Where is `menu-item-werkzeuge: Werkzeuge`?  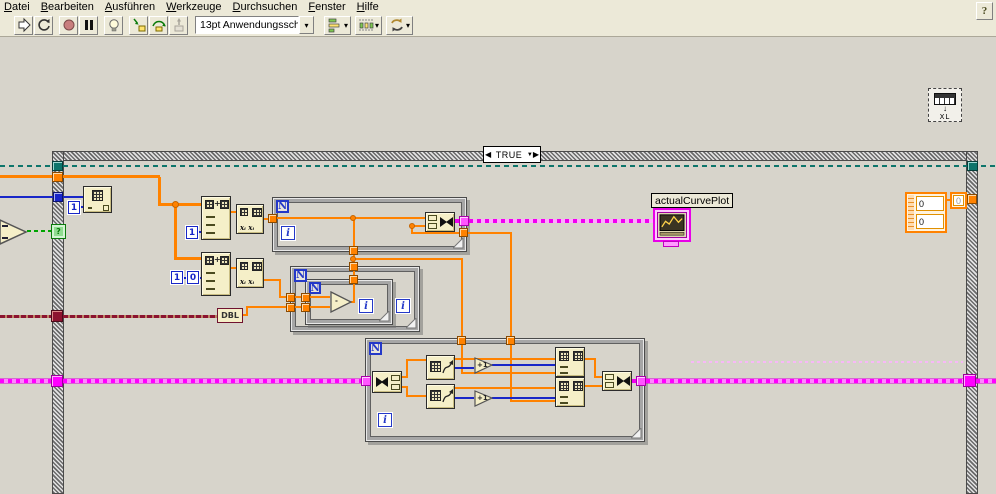 menu-item-werkzeuge: Werkzeuge is located at coordinates (193, 7).